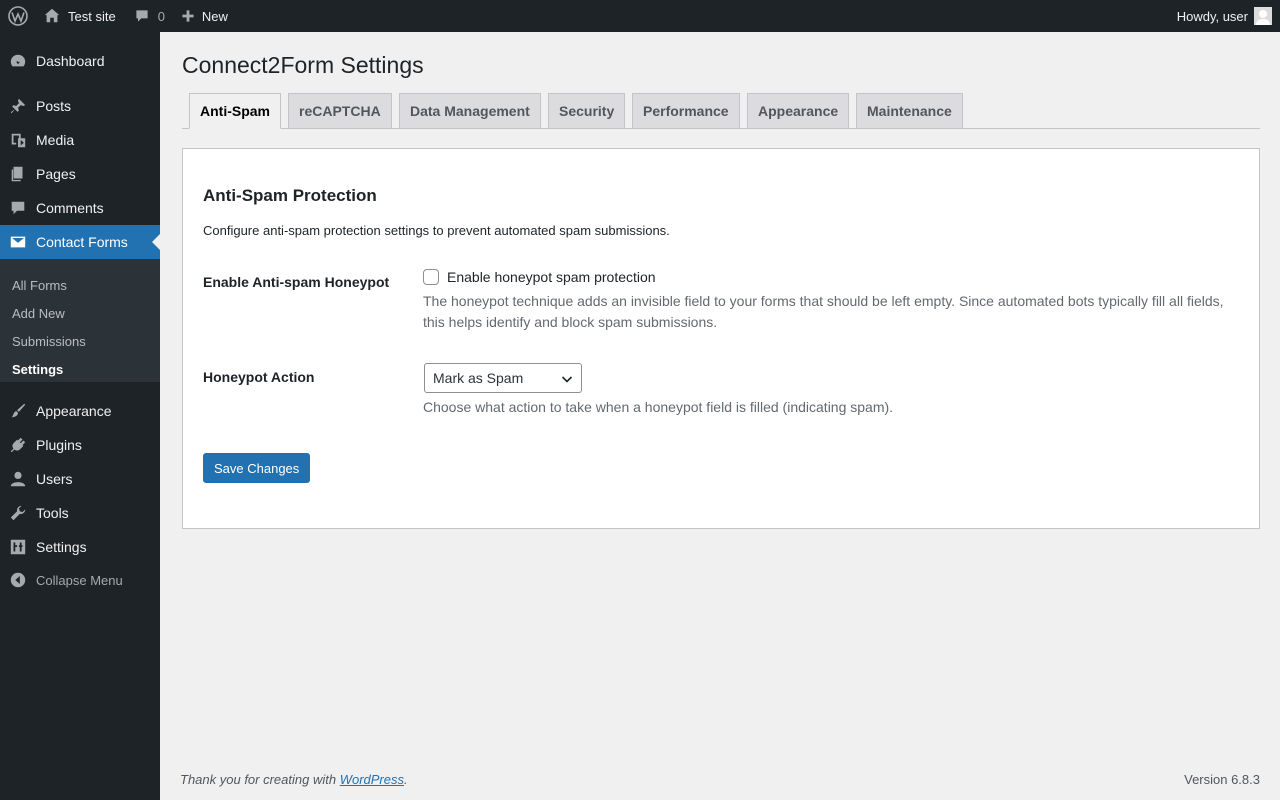  I want to click on sidebar-item-label: Settings, so click(61, 547).